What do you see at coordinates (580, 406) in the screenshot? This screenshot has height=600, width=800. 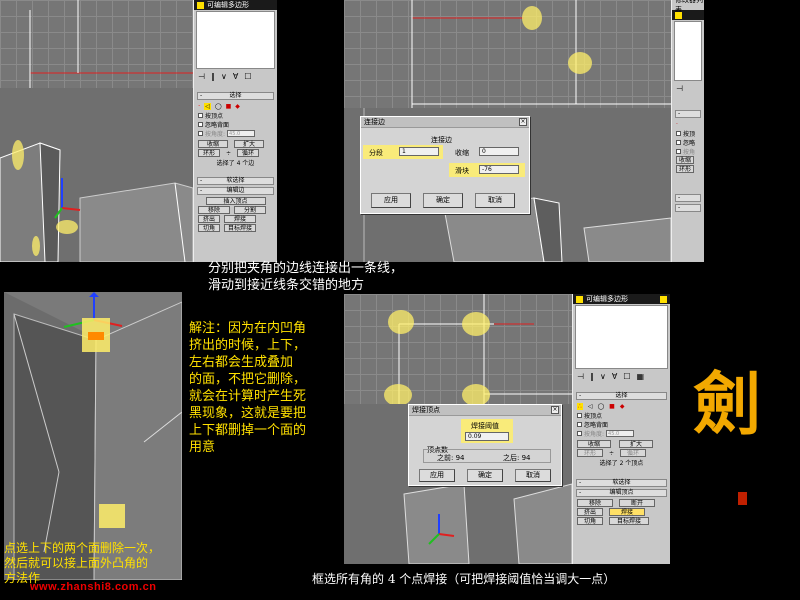 I see `vertex-icon: ∴` at bounding box center [580, 406].